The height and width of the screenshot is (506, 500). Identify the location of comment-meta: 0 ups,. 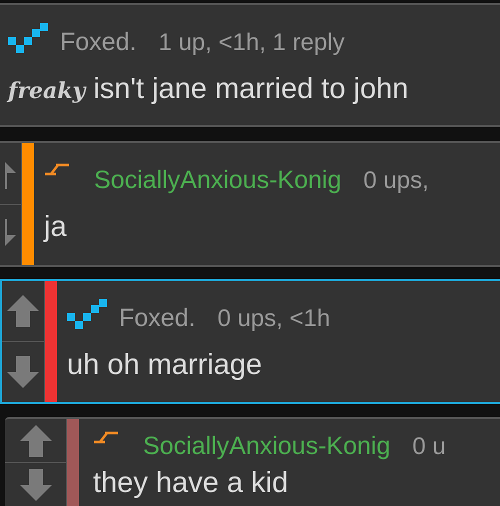
(396, 181).